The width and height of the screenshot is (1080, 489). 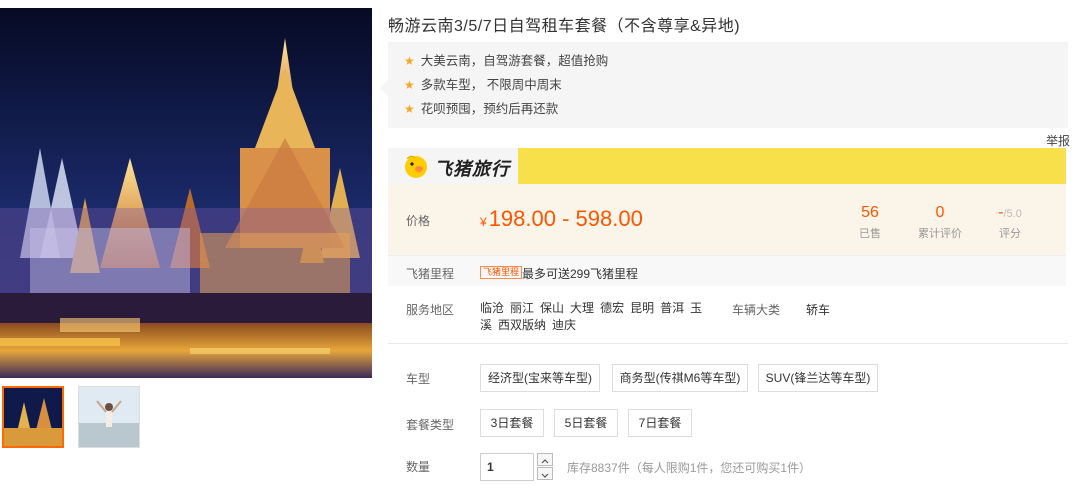 What do you see at coordinates (689, 468) in the screenshot?
I see `stock-info: 库存8837件（每人限购1件，您还可购买1件）` at bounding box center [689, 468].